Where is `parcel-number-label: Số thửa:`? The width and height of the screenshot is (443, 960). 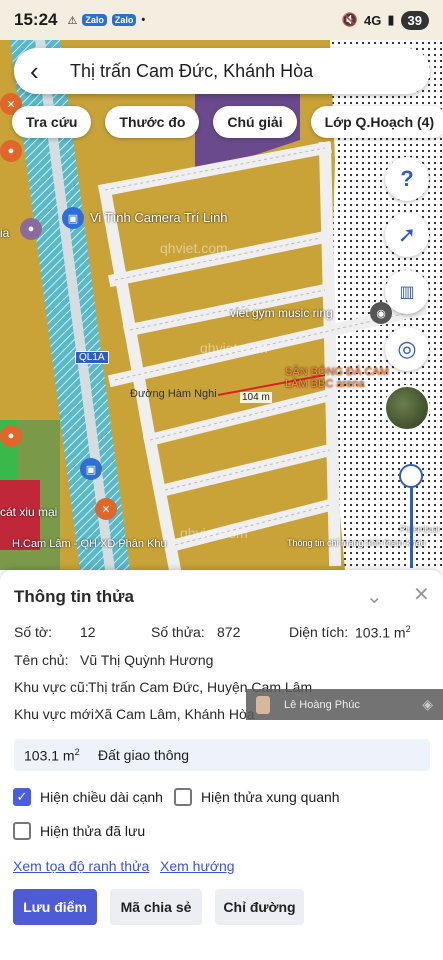
parcel-number-label: Số thửa: is located at coordinates (178, 632).